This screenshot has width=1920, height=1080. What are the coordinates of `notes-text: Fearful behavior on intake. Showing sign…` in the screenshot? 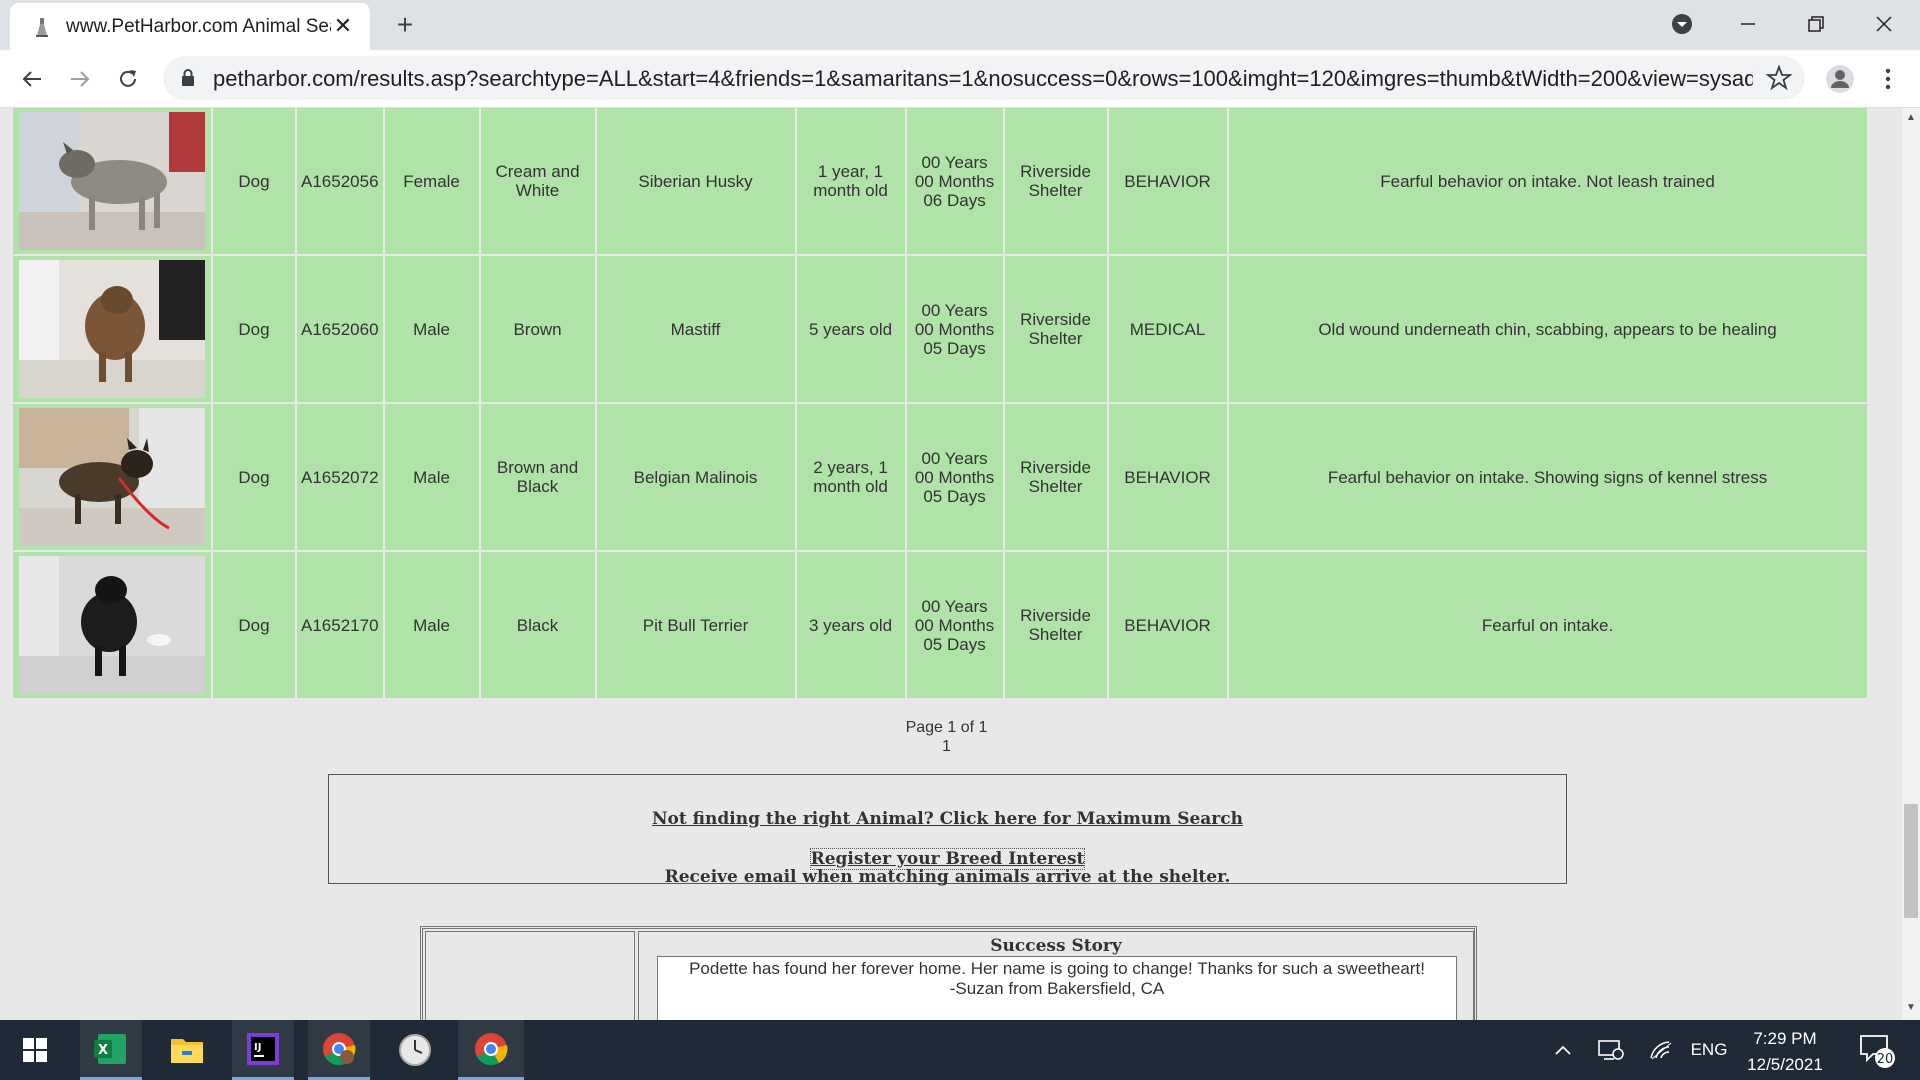 It's located at (1547, 477).